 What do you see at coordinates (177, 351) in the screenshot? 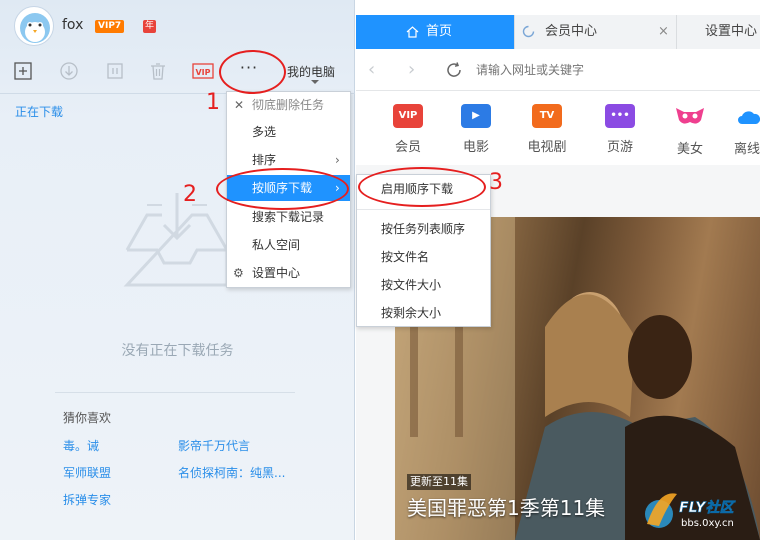
I see `empty-state-text: 没有正在下载任务` at bounding box center [177, 351].